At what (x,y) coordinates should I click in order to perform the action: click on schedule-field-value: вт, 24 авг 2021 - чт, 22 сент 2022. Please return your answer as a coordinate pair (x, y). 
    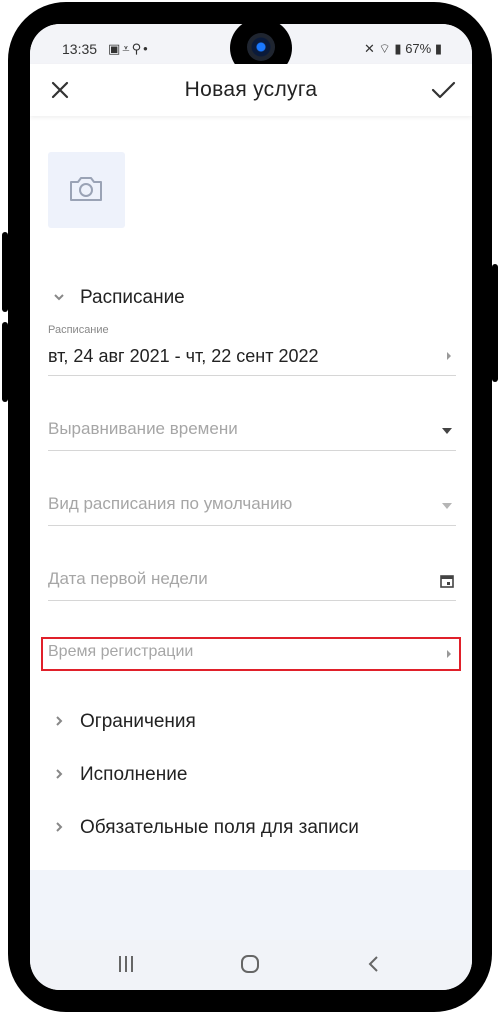
    Looking at the image, I should click on (183, 356).